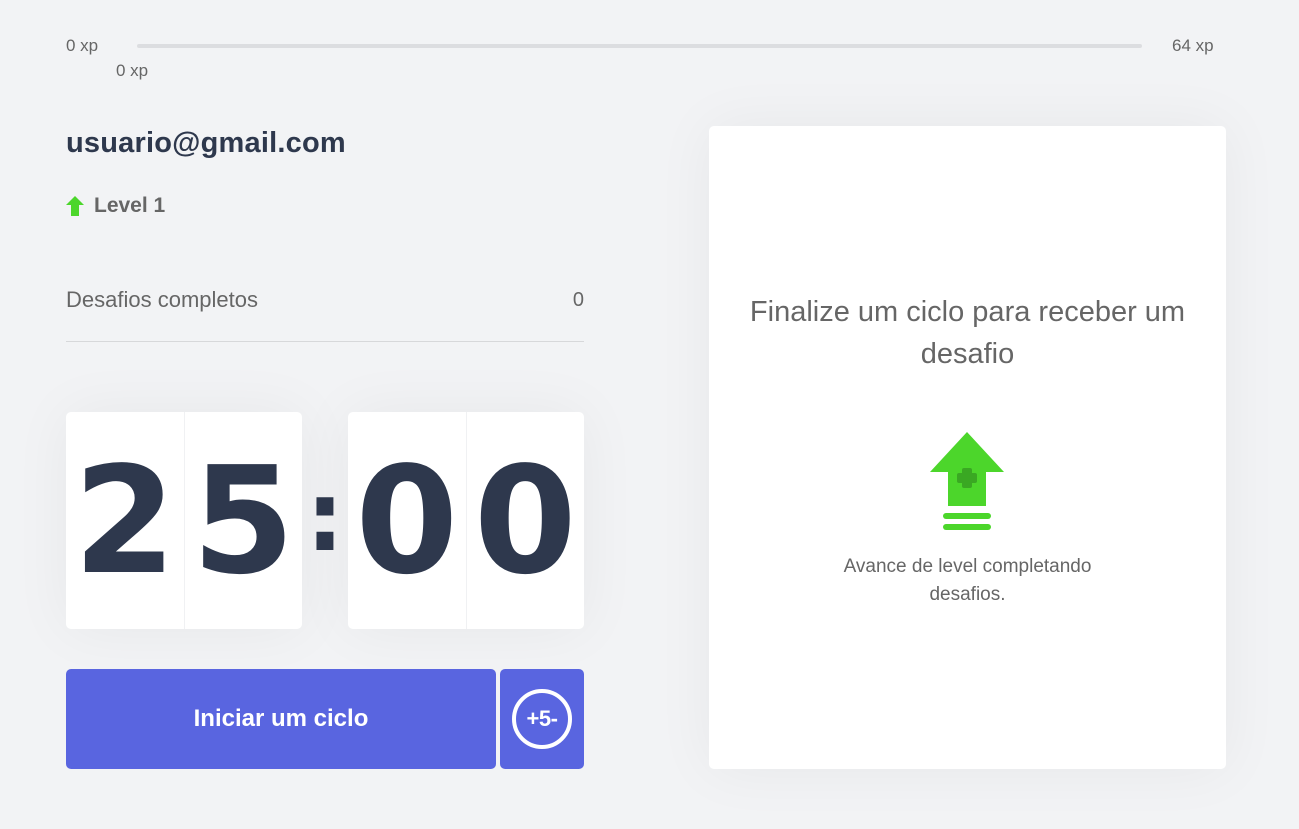  I want to click on user-email: usuario@gmail.com, so click(206, 143).